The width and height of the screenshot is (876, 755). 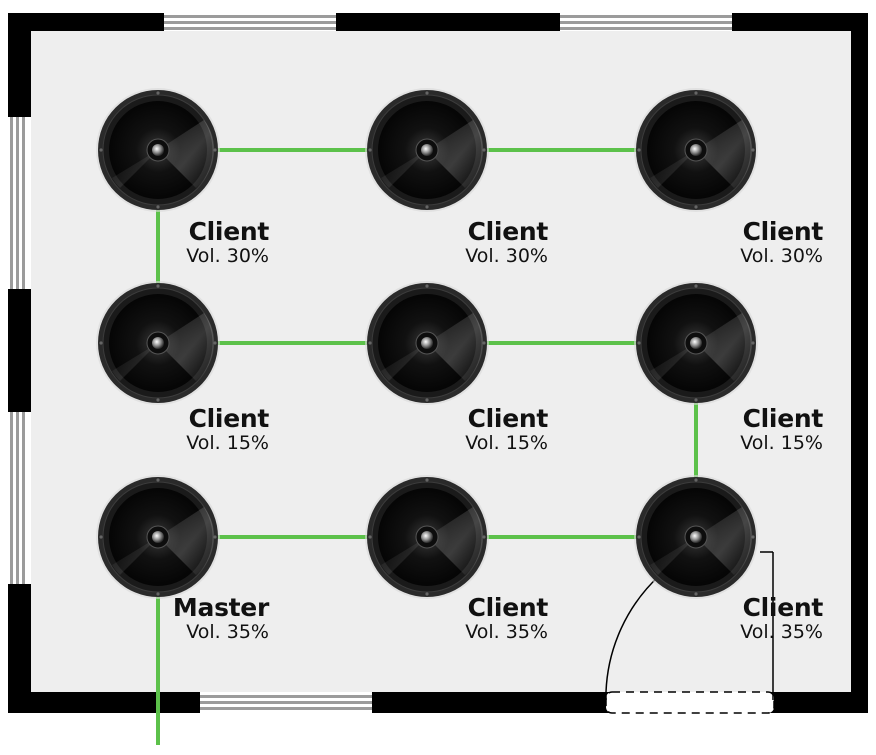 What do you see at coordinates (220, 607) in the screenshot?
I see `speaker-role: Master` at bounding box center [220, 607].